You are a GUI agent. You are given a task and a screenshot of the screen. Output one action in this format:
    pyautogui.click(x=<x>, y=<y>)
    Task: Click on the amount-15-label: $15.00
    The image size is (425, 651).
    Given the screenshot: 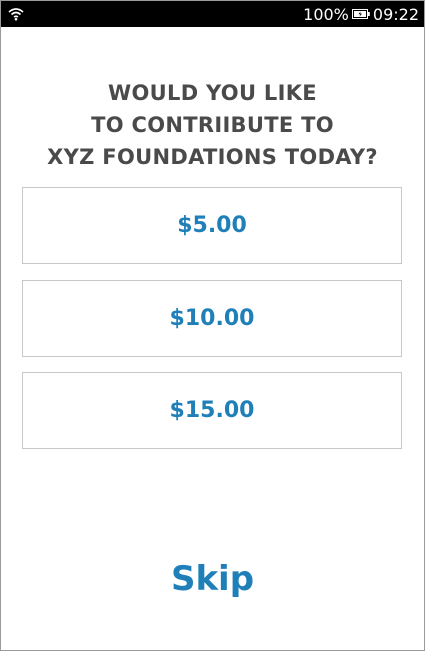 What is the action you would take?
    pyautogui.click(x=212, y=410)
    